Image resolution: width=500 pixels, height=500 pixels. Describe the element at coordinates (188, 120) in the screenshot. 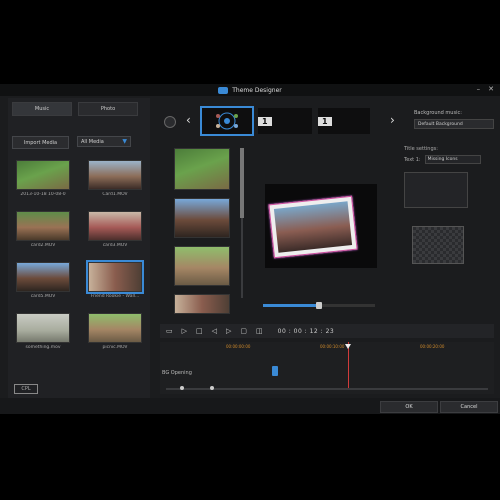

I see `chevron-left-icon: ‹` at that location.